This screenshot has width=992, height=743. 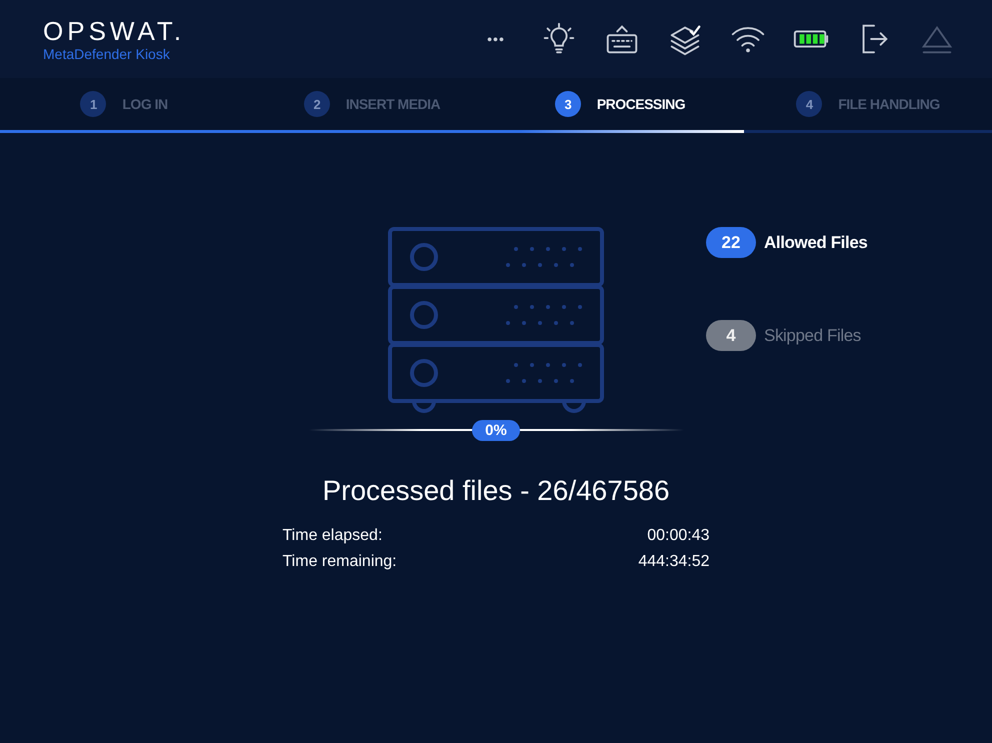 I want to click on step-tab: 4 FILE HANDLING, so click(x=868, y=104).